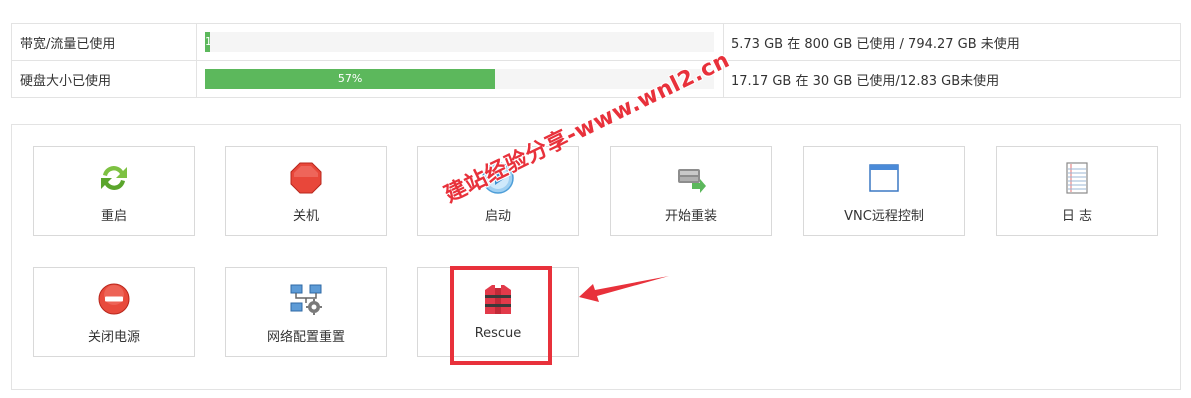  What do you see at coordinates (884, 178) in the screenshot?
I see `vnc-window-icon` at bounding box center [884, 178].